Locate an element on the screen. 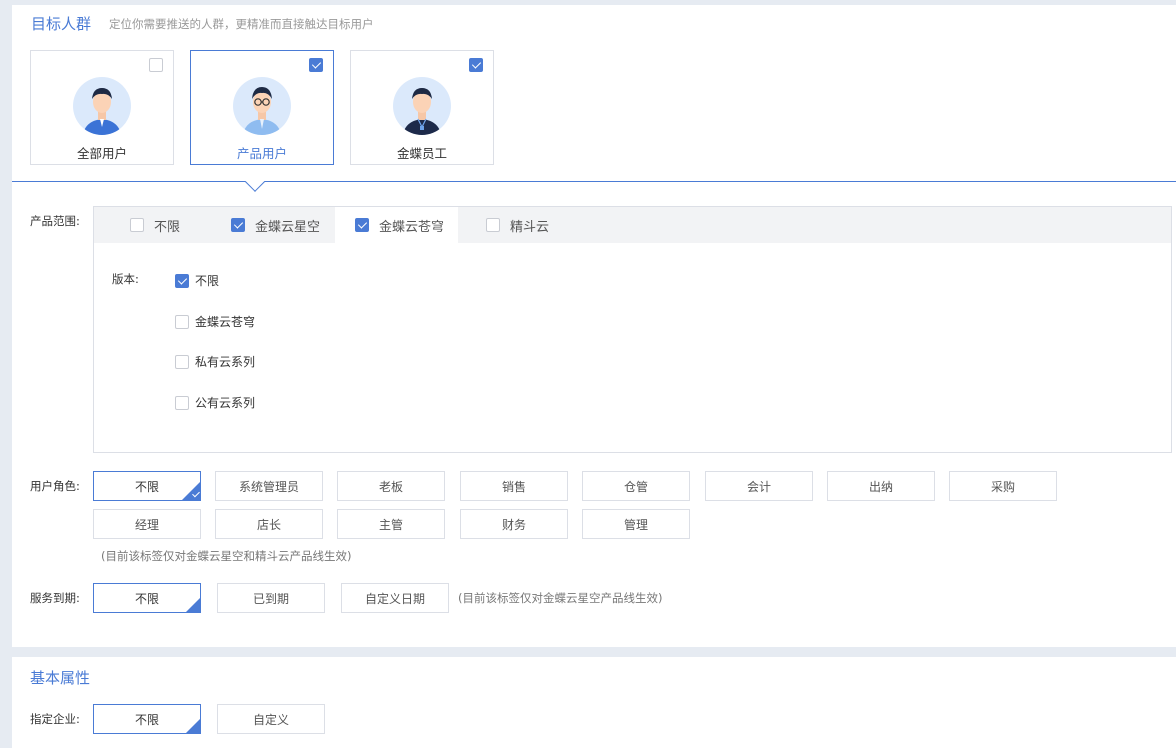  version-label: 版本: is located at coordinates (125, 279).